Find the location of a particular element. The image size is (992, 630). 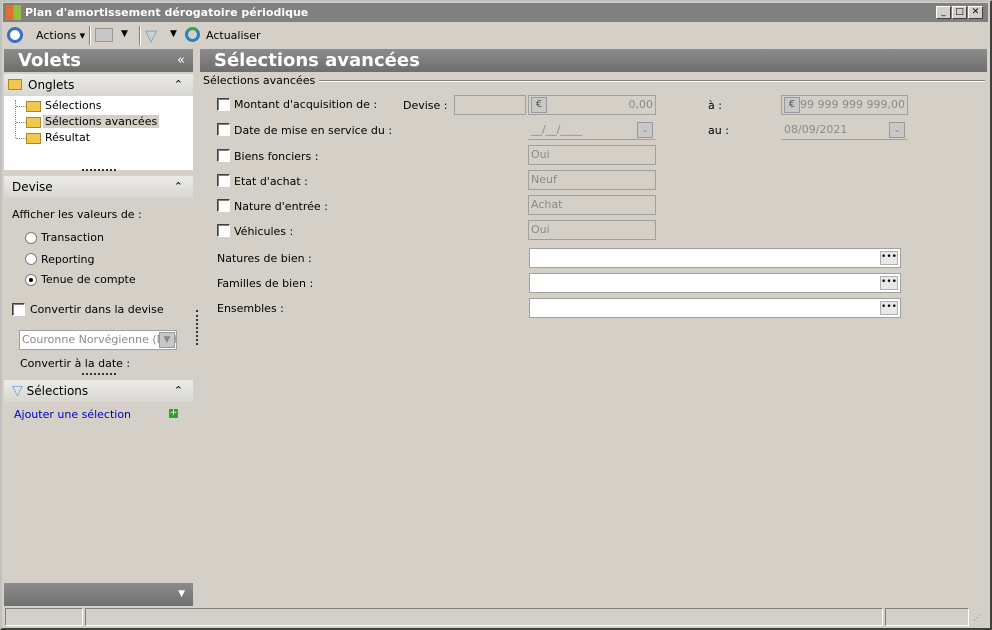

collapse-panel-icon: « is located at coordinates (181, 60).